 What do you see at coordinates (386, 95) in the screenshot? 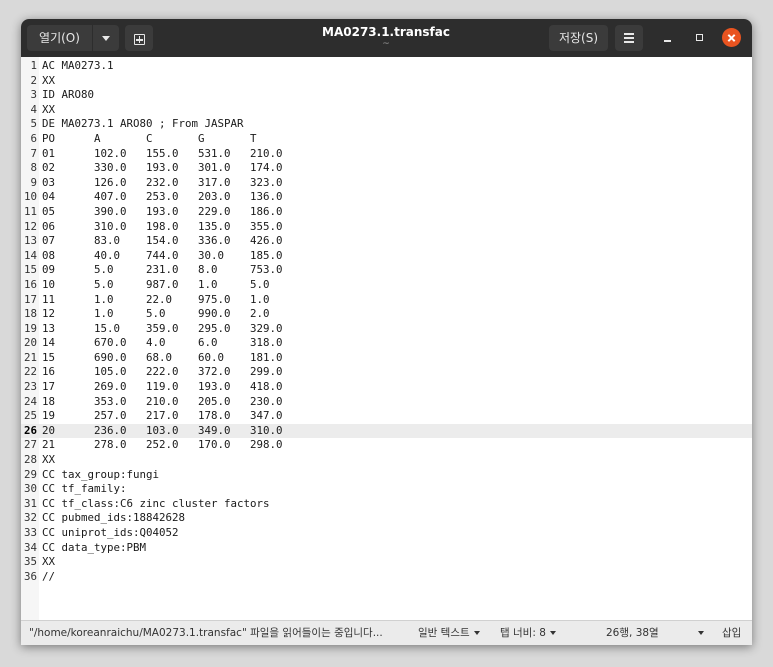
I see `editor-line: 3 ID ARO80` at bounding box center [386, 95].